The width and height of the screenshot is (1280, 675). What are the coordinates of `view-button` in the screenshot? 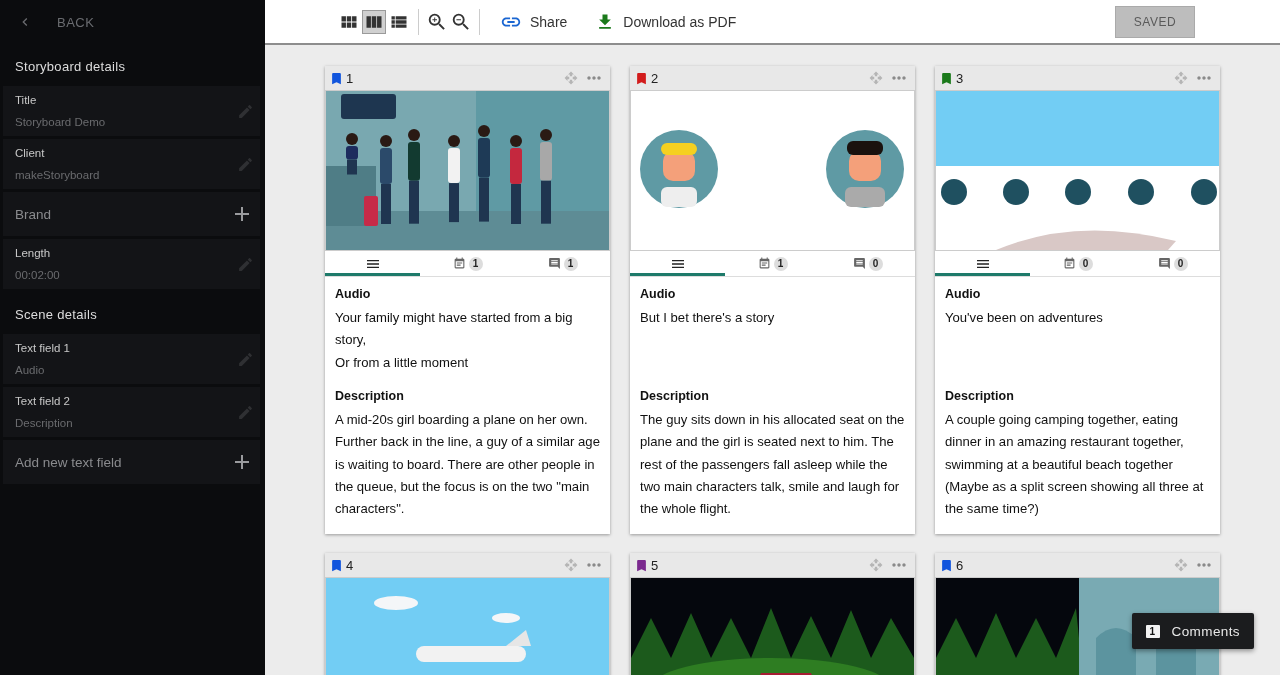 It's located at (374, 21).